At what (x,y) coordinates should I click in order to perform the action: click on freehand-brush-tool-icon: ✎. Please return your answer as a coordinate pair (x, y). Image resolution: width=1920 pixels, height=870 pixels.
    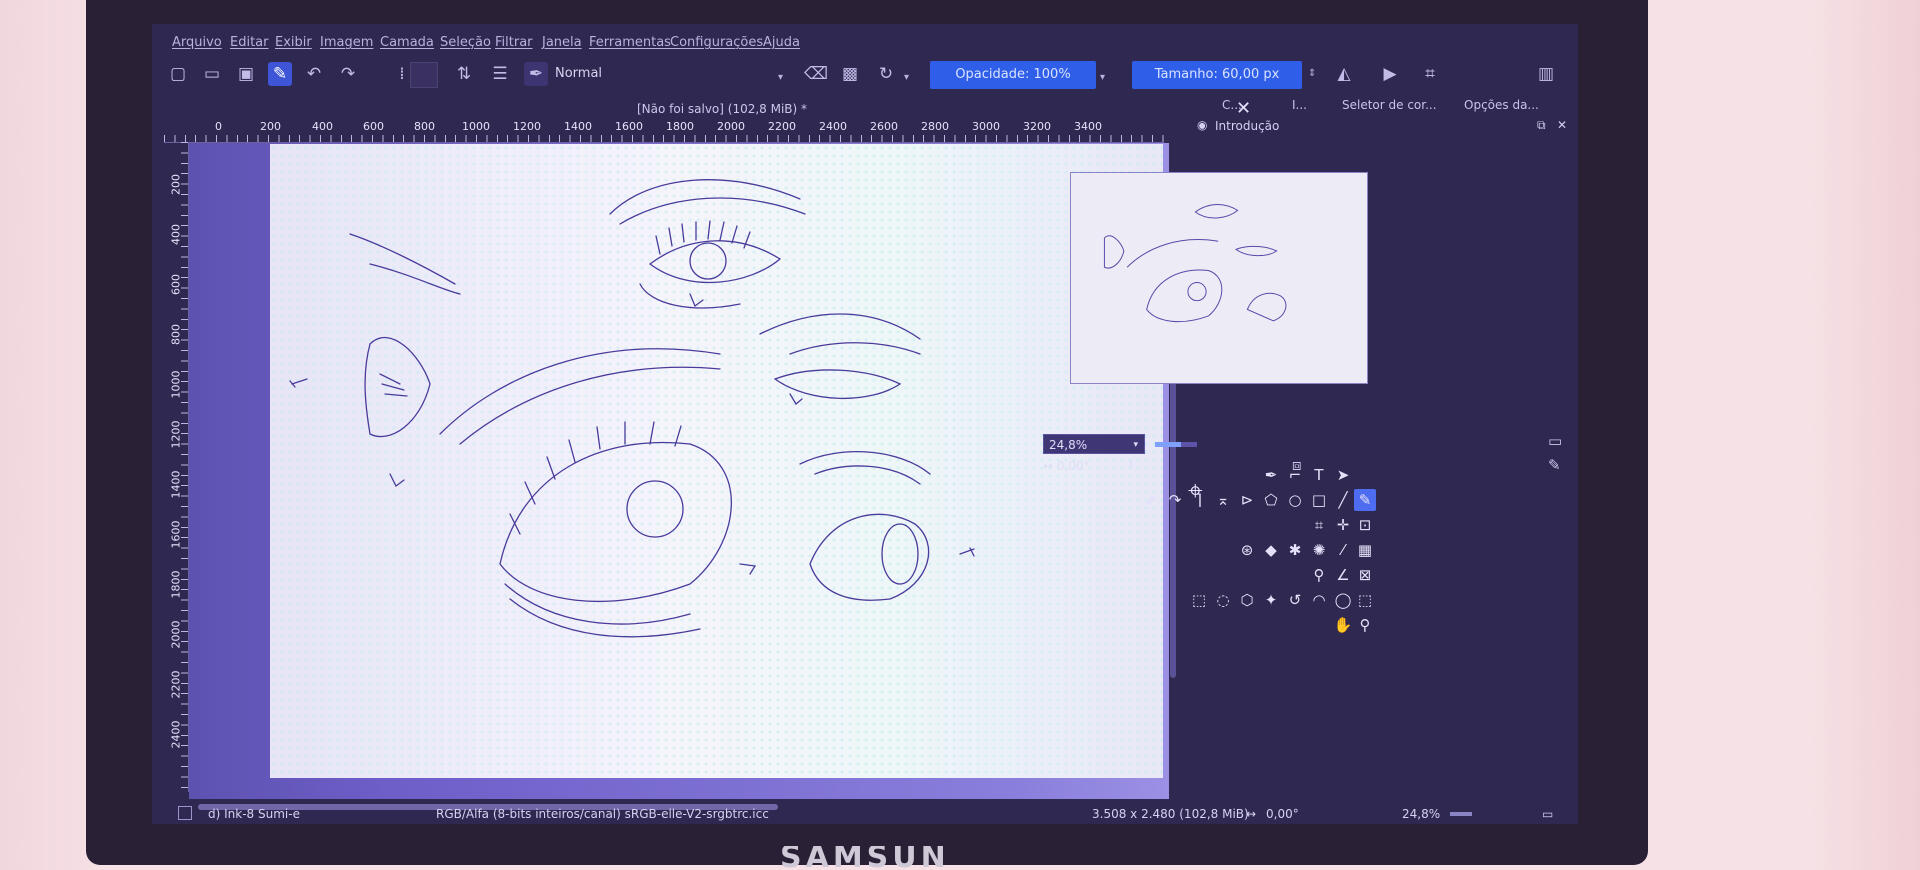
    Looking at the image, I should click on (1365, 500).